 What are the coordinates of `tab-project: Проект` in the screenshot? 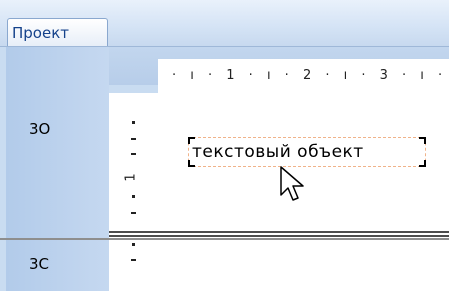 It's located at (57, 32).